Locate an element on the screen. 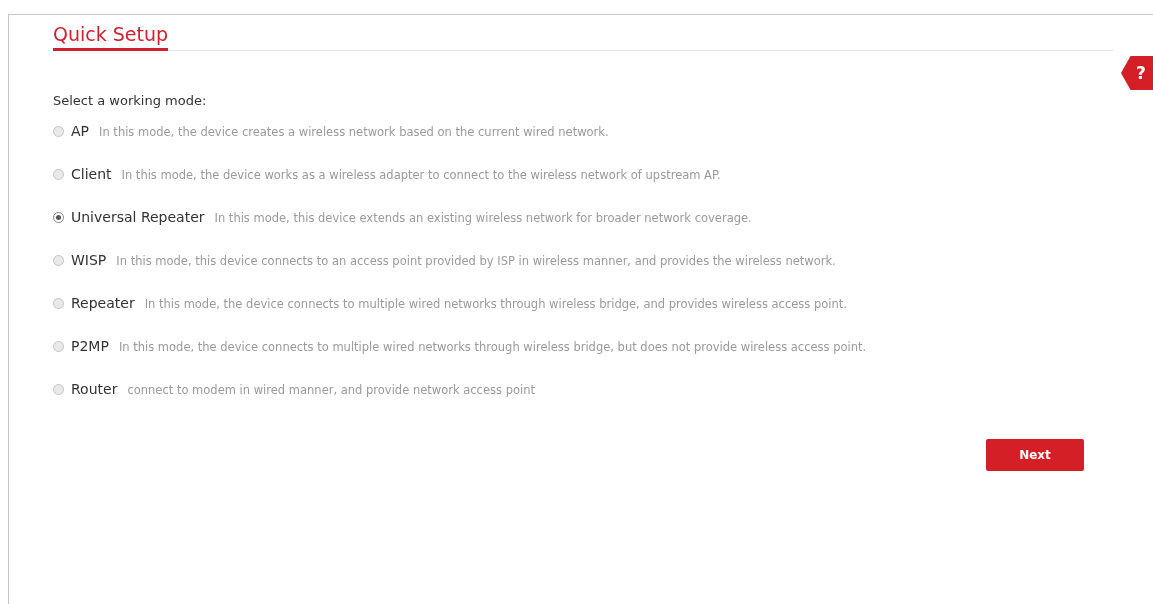 This screenshot has width=1153, height=604. mode-name: Universal Repeater is located at coordinates (138, 217).